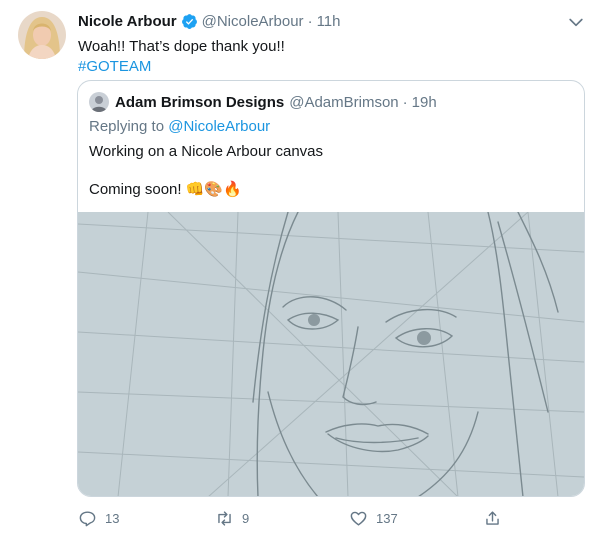 This screenshot has height=535, width=604. Describe the element at coordinates (232, 518) in the screenshot. I see `retweet-button: 9` at that location.